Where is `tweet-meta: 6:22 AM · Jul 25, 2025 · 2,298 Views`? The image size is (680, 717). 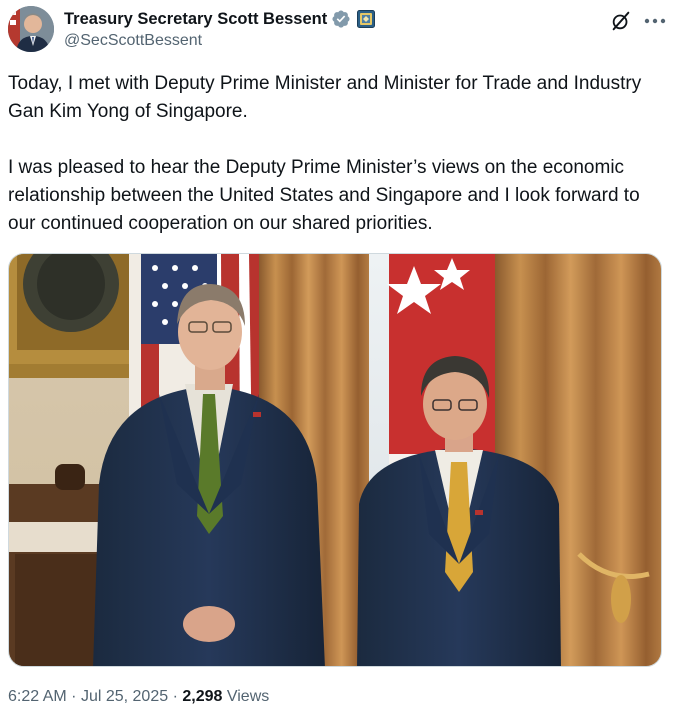
tweet-meta: 6:22 AM · Jul 25, 2025 · 2,298 Views is located at coordinates (138, 697).